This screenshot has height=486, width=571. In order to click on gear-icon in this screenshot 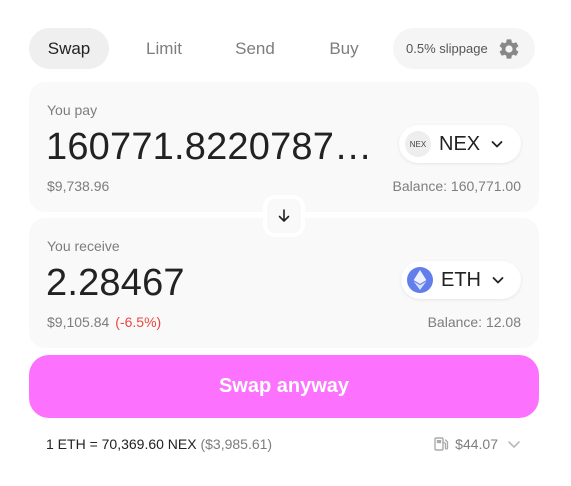, I will do `click(509, 49)`.